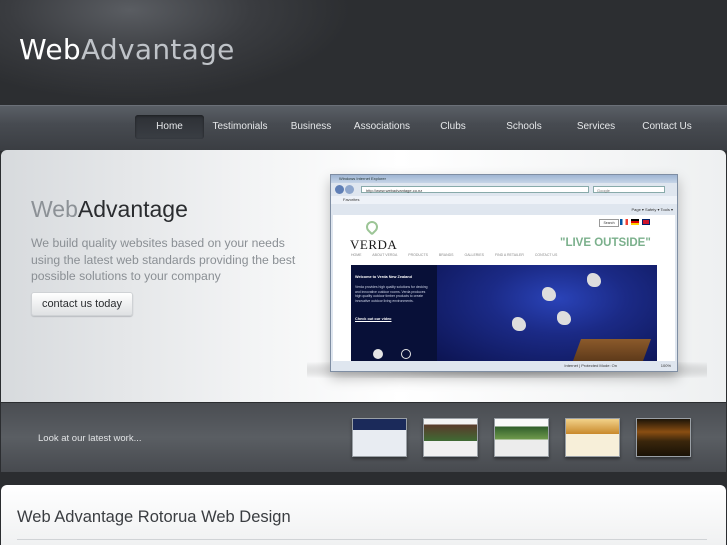 The image size is (727, 545). Describe the element at coordinates (372, 227) in the screenshot. I see `verda-leaf-icon` at that location.